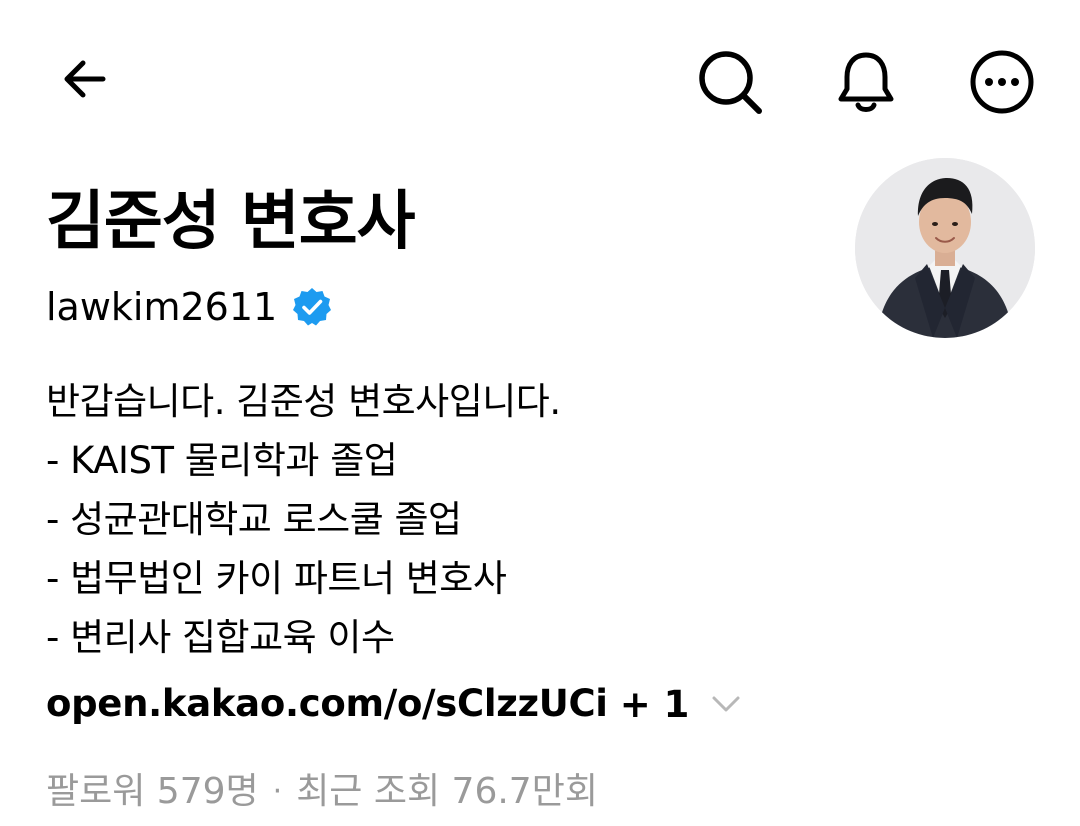 This screenshot has height=826, width=1080. I want to click on search-icon, so click(730, 82).